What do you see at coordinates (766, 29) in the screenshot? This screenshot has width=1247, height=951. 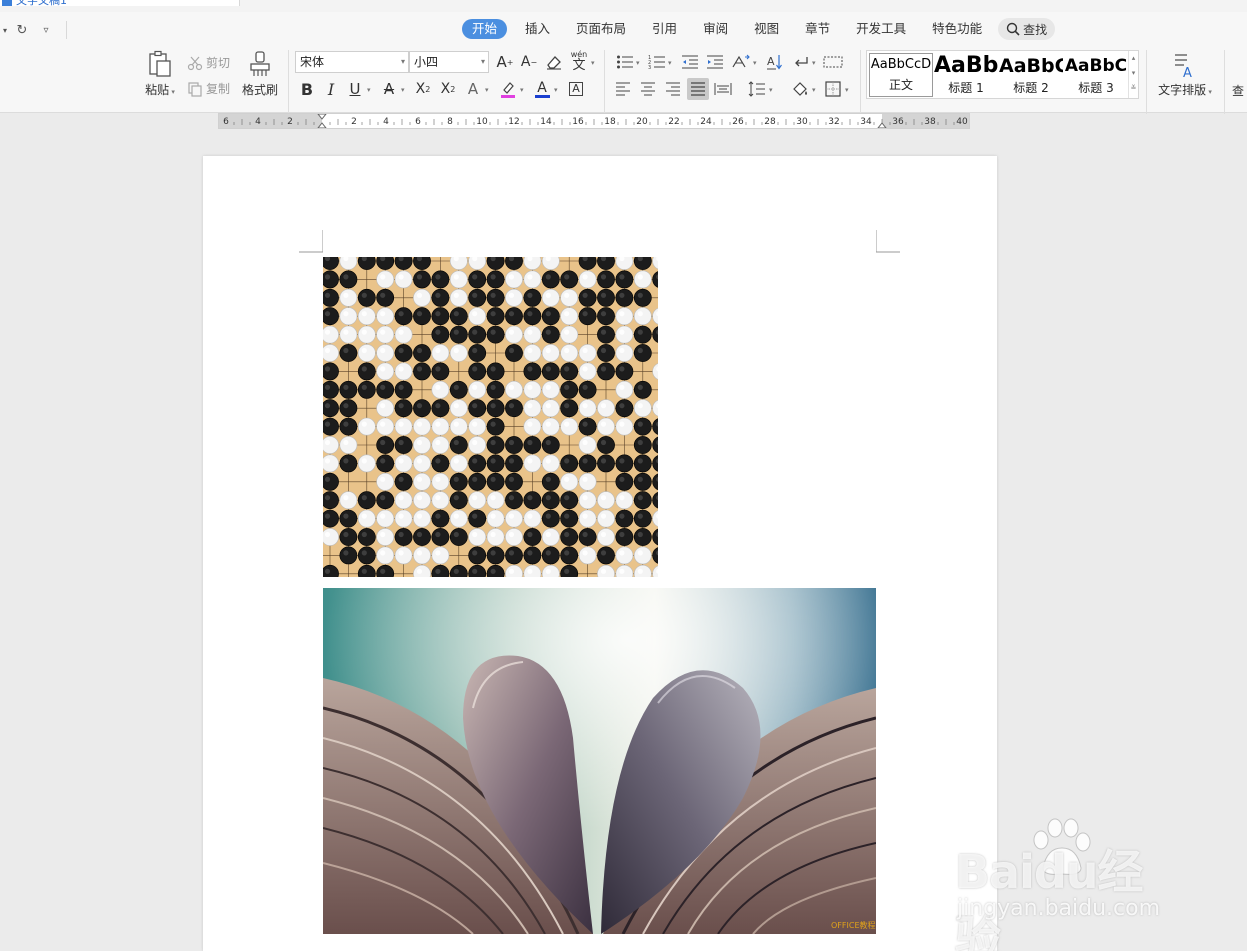 I see `tab-view: 视图` at bounding box center [766, 29].